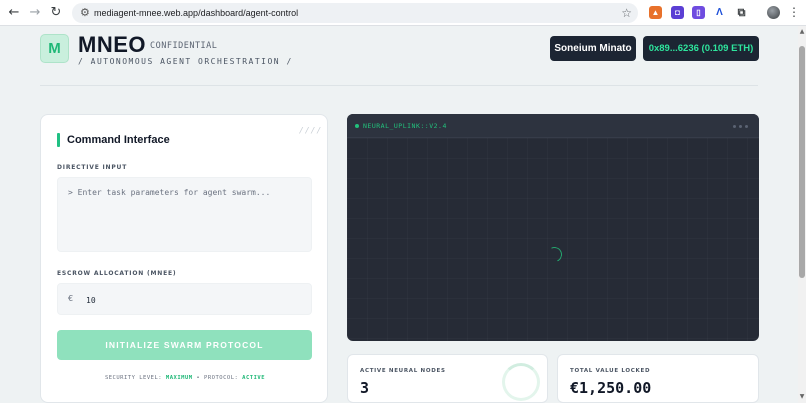  I want to click on profile-avatar, so click(773, 12).